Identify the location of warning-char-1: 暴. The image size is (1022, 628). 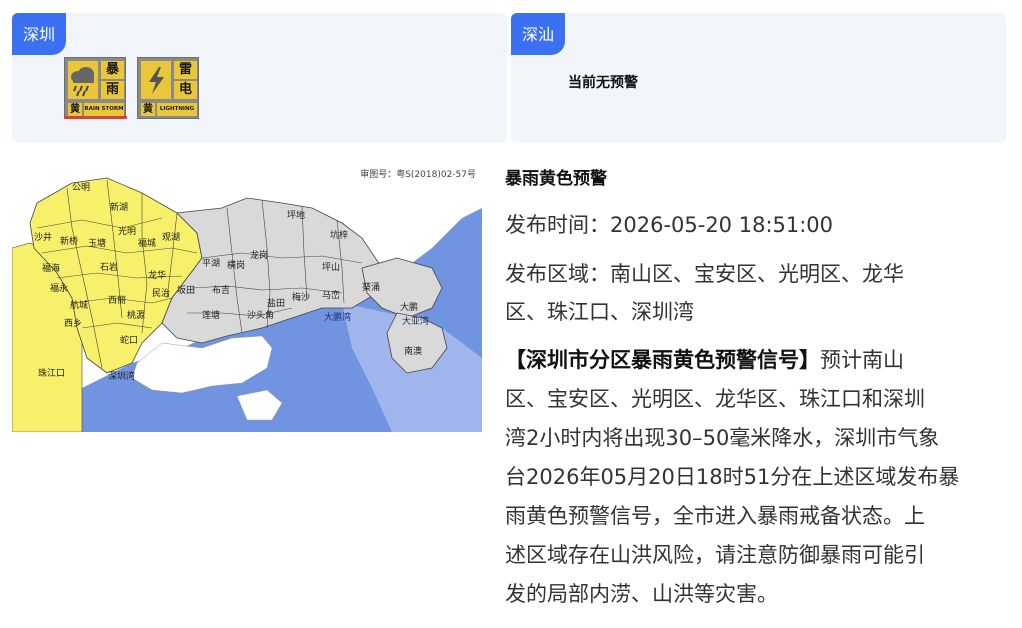
(112, 70).